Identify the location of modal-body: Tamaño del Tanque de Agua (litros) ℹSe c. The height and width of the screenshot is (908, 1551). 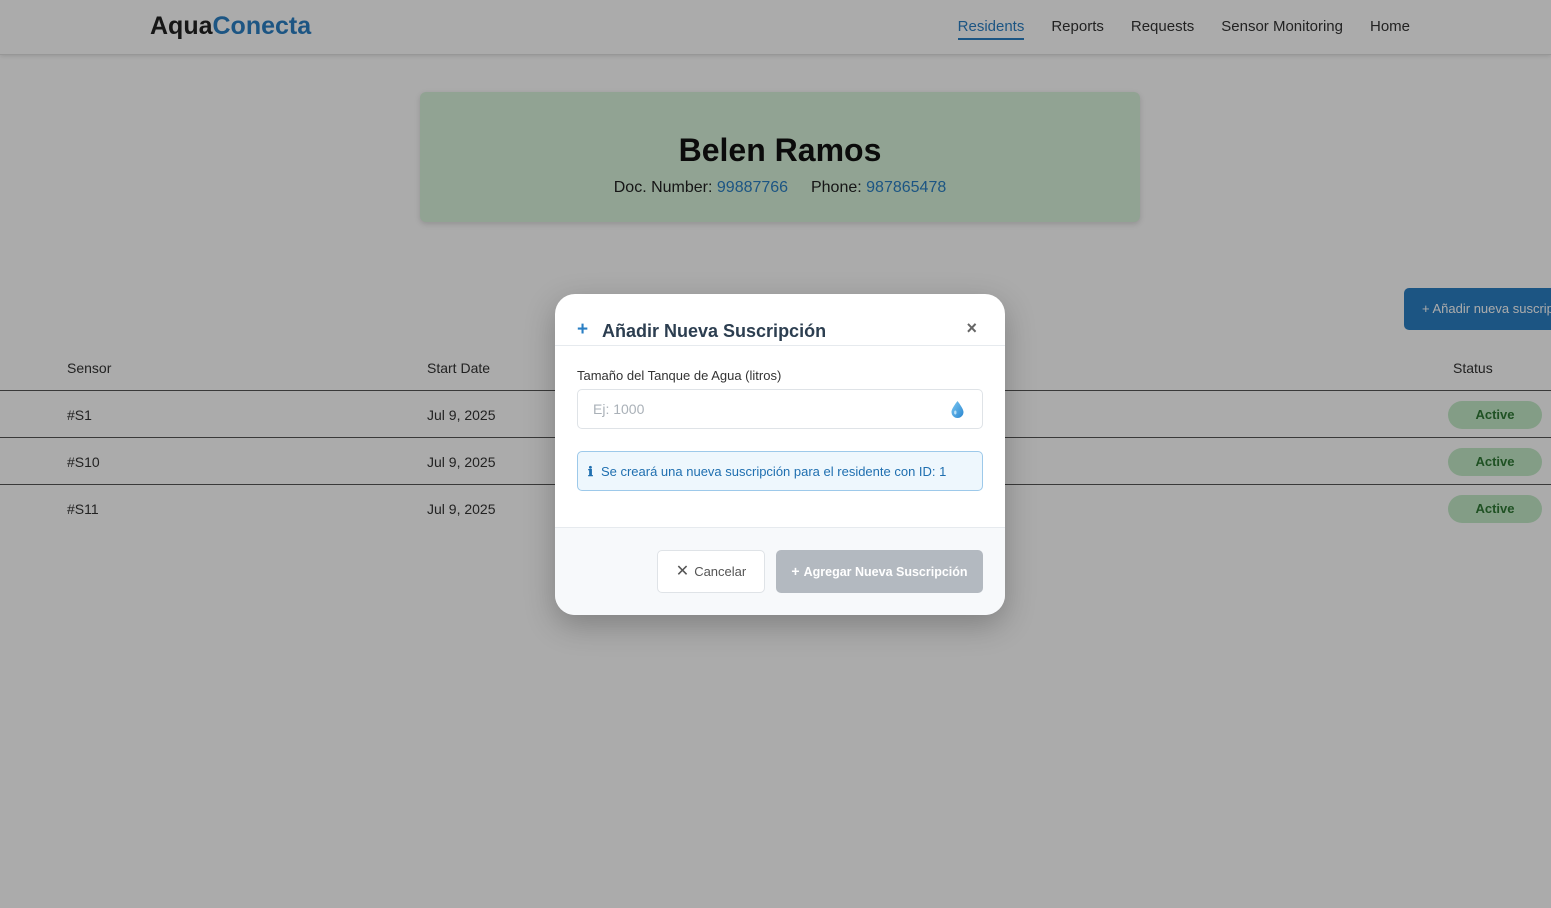
(780, 436).